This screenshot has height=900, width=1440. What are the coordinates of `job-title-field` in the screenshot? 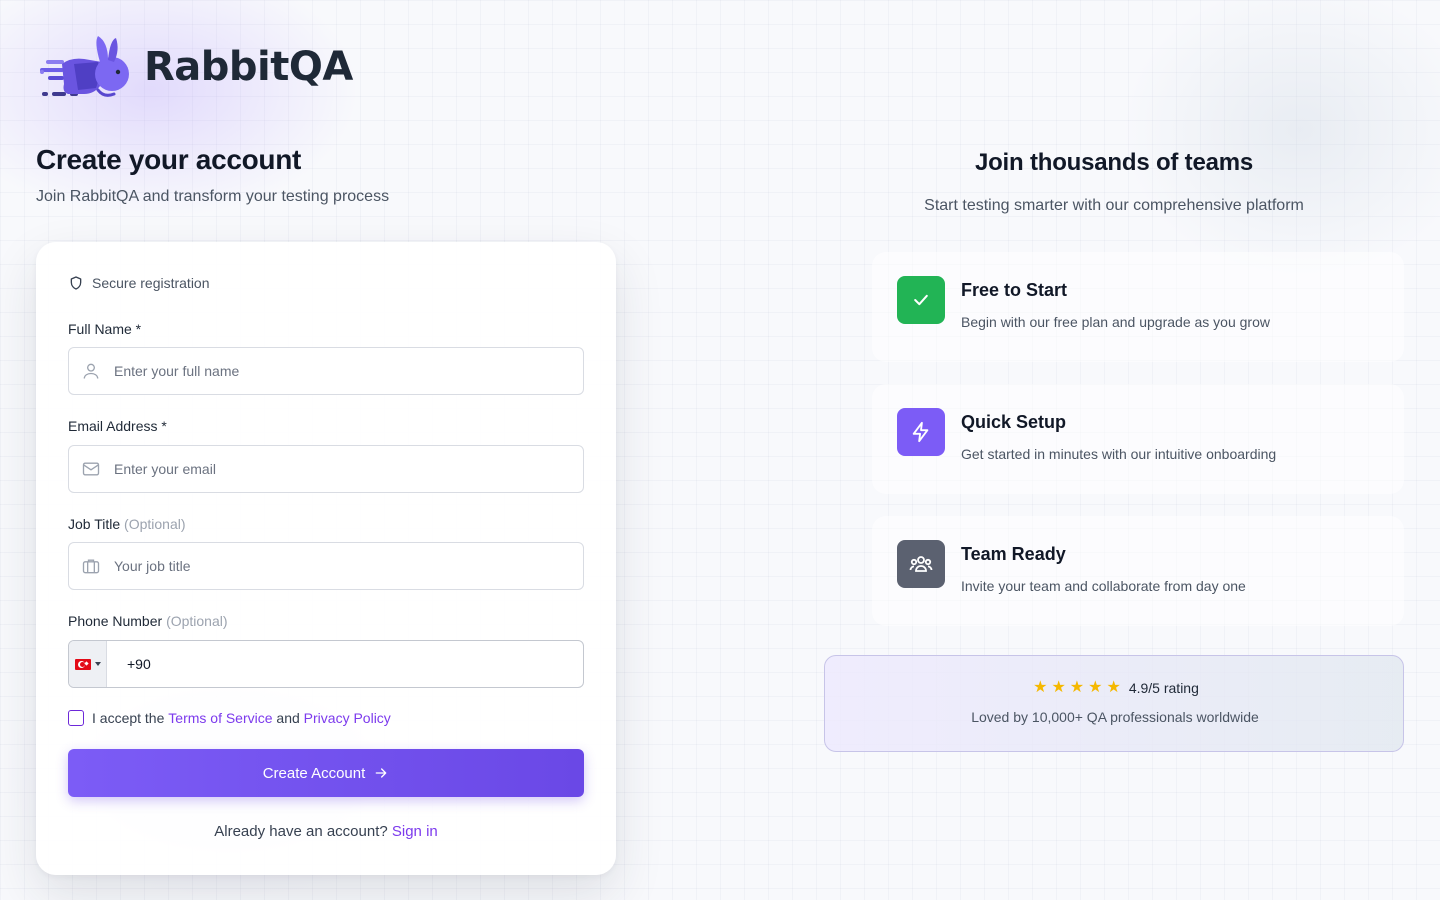 It's located at (326, 566).